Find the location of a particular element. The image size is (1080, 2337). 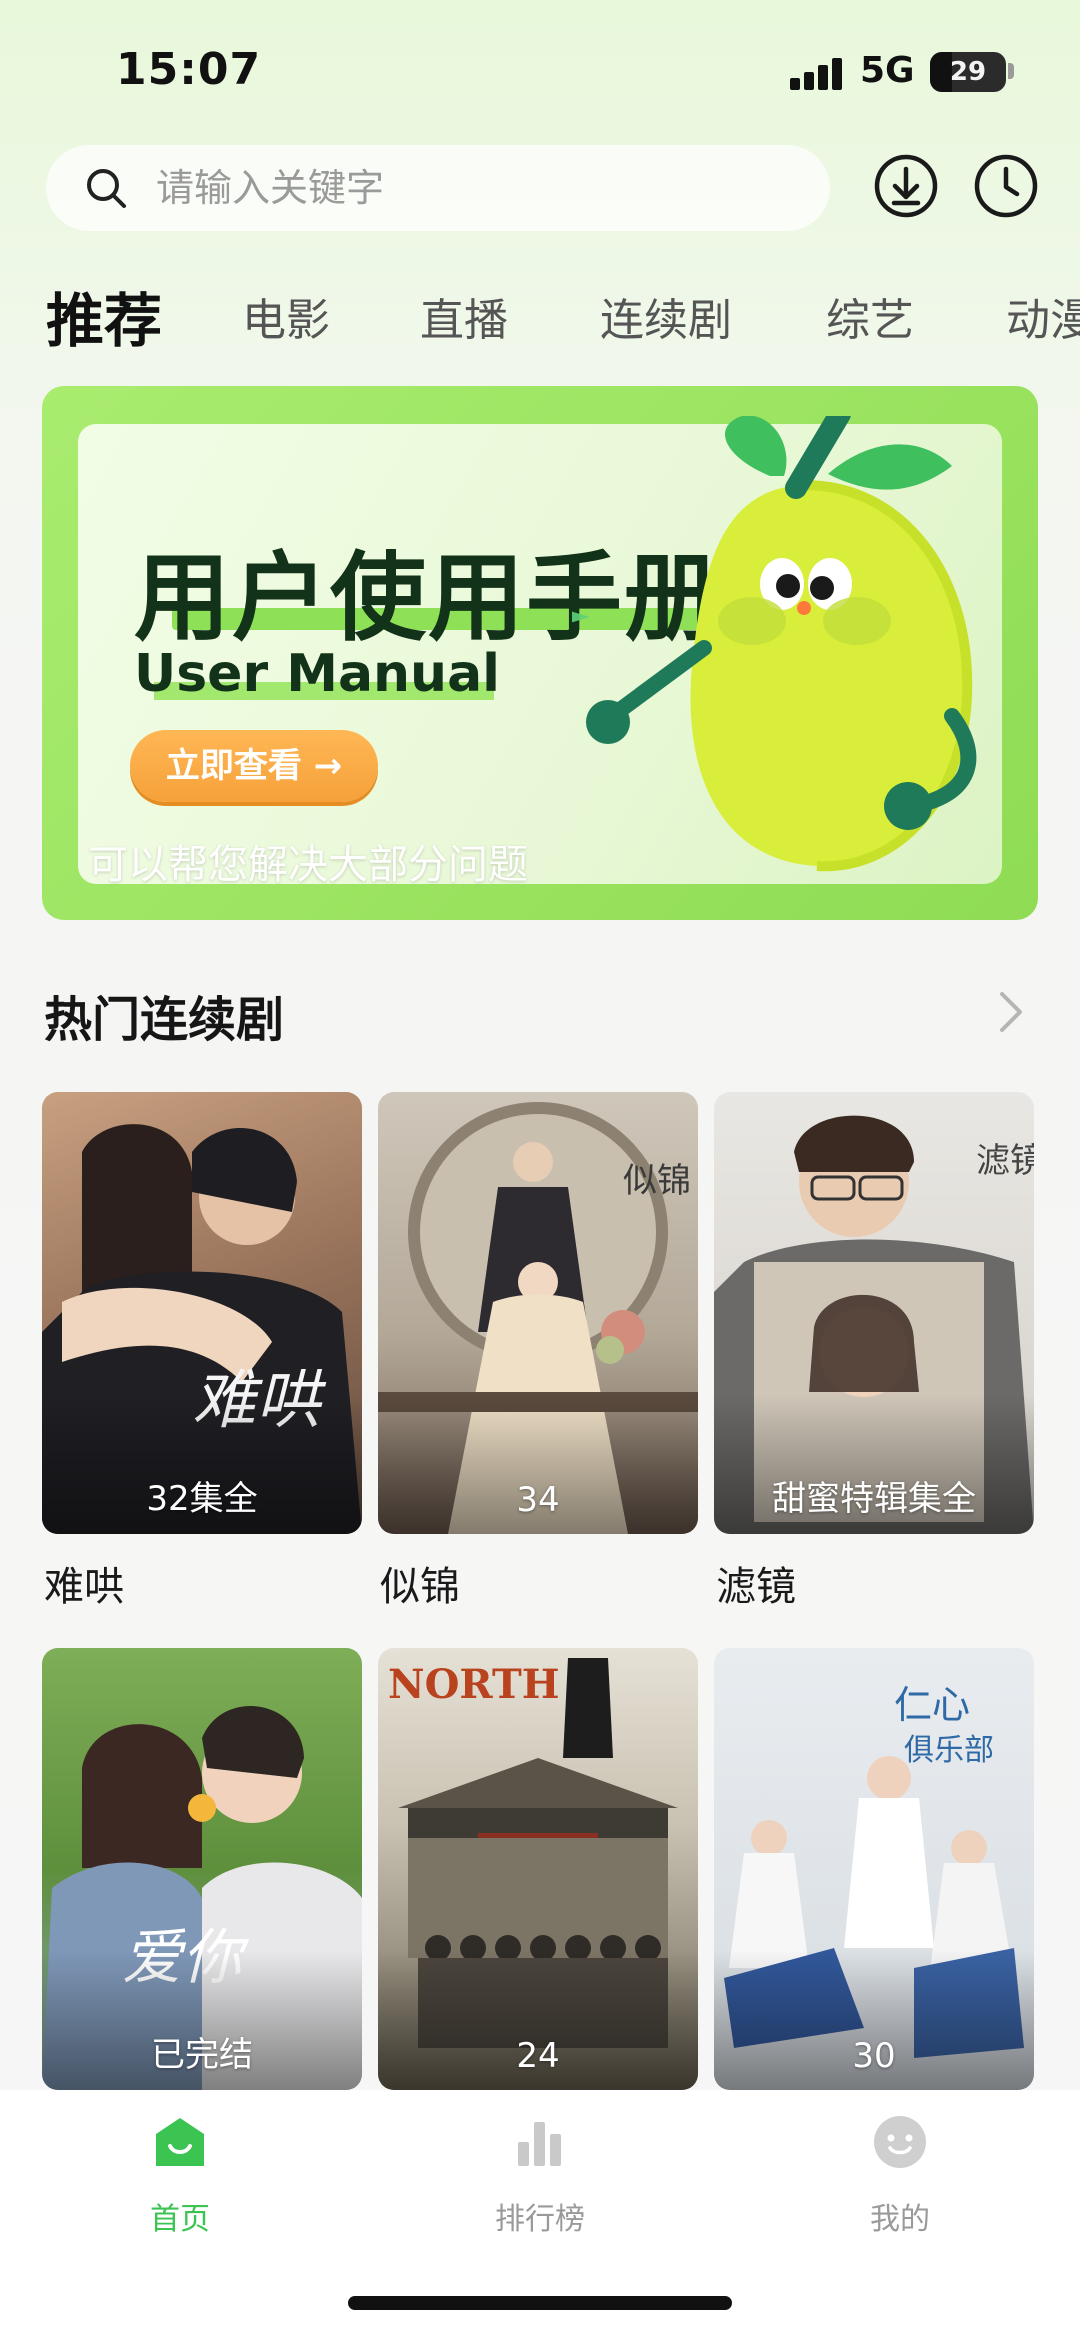

search-input is located at coordinates (476, 188).